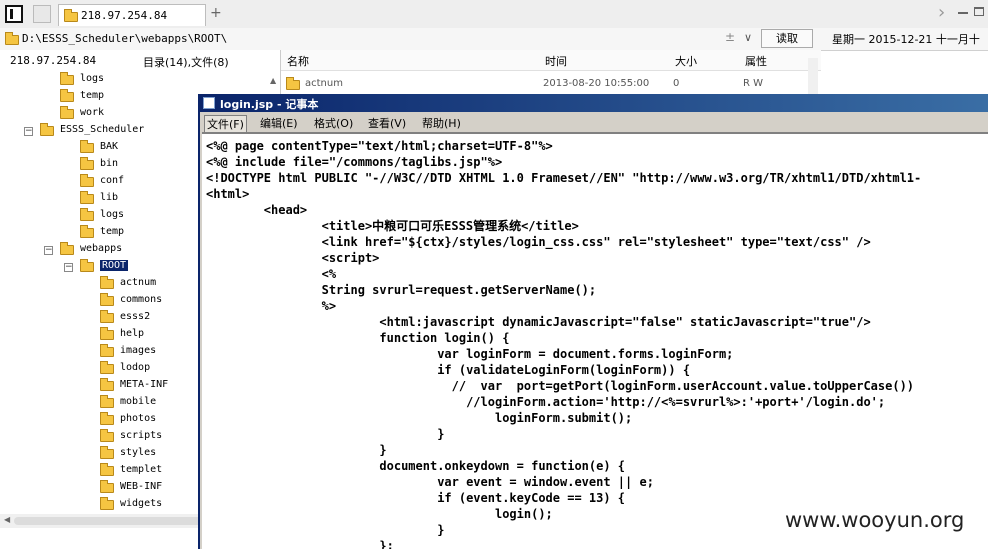 This screenshot has height=549, width=988. Describe the element at coordinates (135, 367) in the screenshot. I see `tree-item-label: lodop` at that location.